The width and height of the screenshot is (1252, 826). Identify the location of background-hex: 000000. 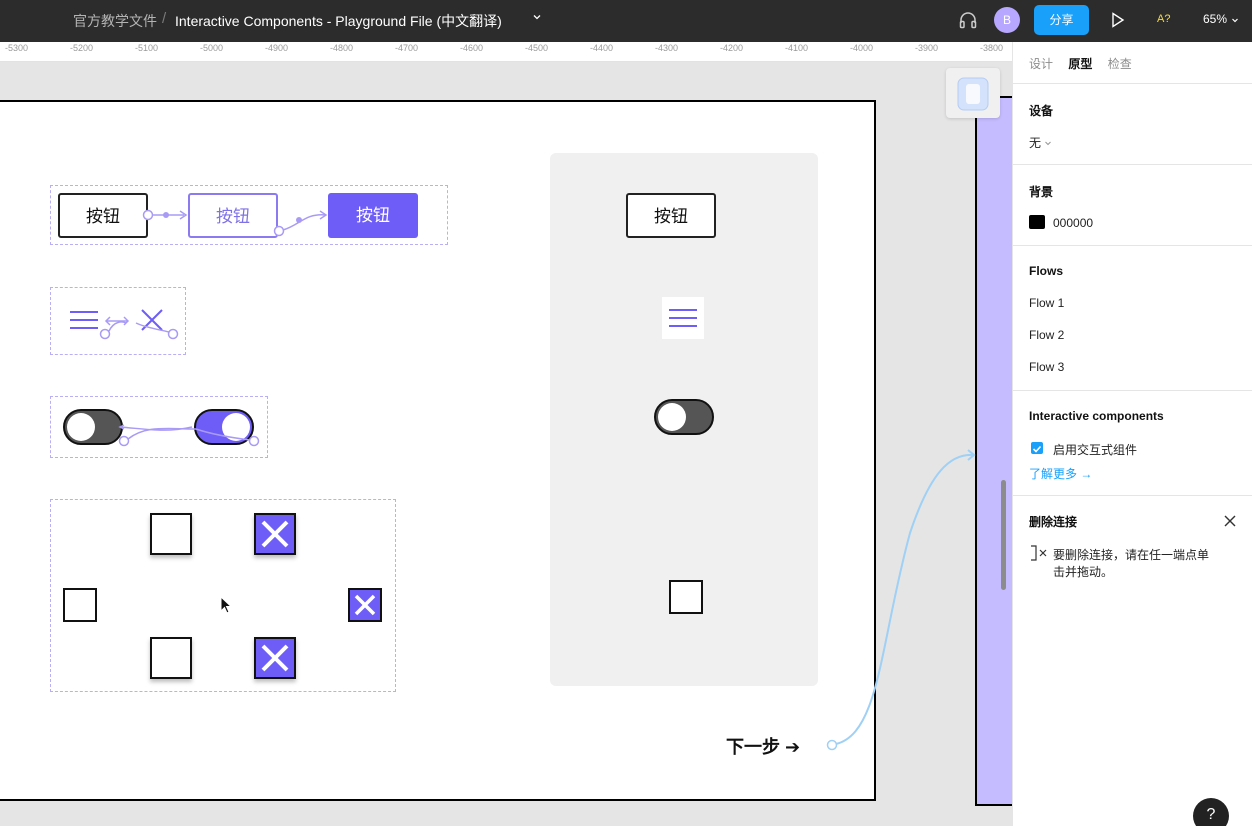
(1073, 223).